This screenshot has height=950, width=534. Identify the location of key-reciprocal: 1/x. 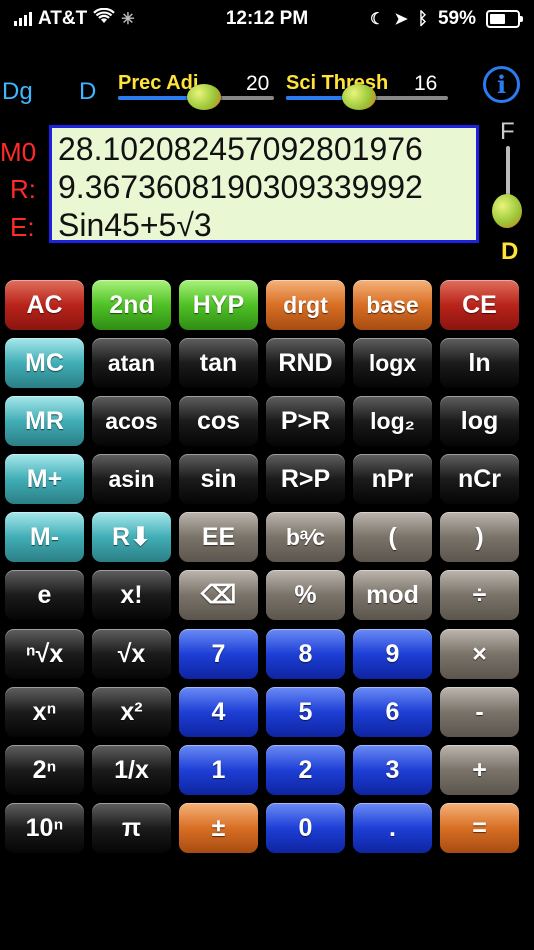
(131, 770).